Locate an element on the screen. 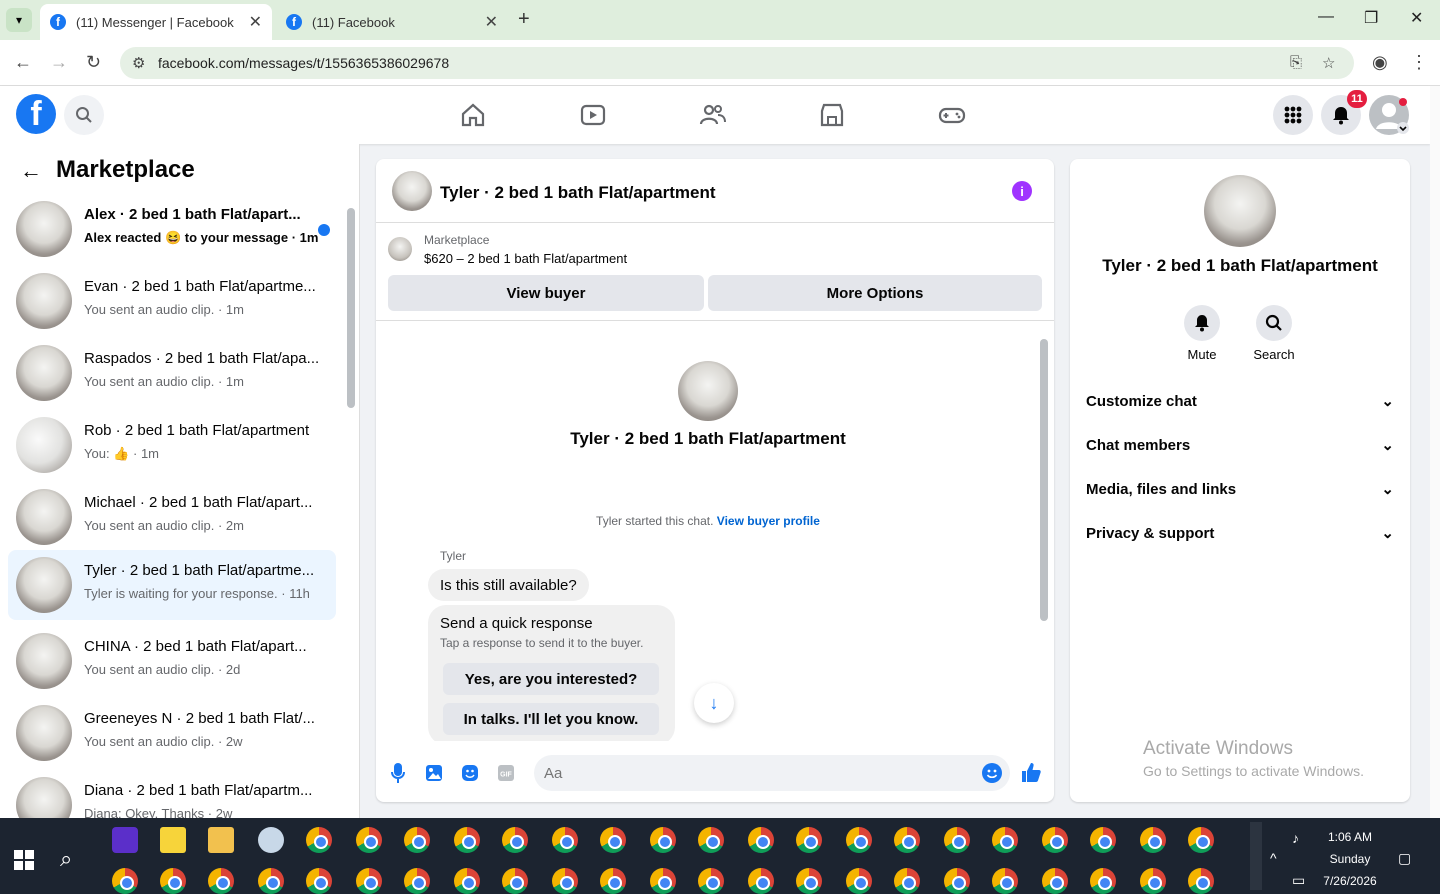 This screenshot has height=894, width=1440. photo-icon is located at coordinates (434, 773).